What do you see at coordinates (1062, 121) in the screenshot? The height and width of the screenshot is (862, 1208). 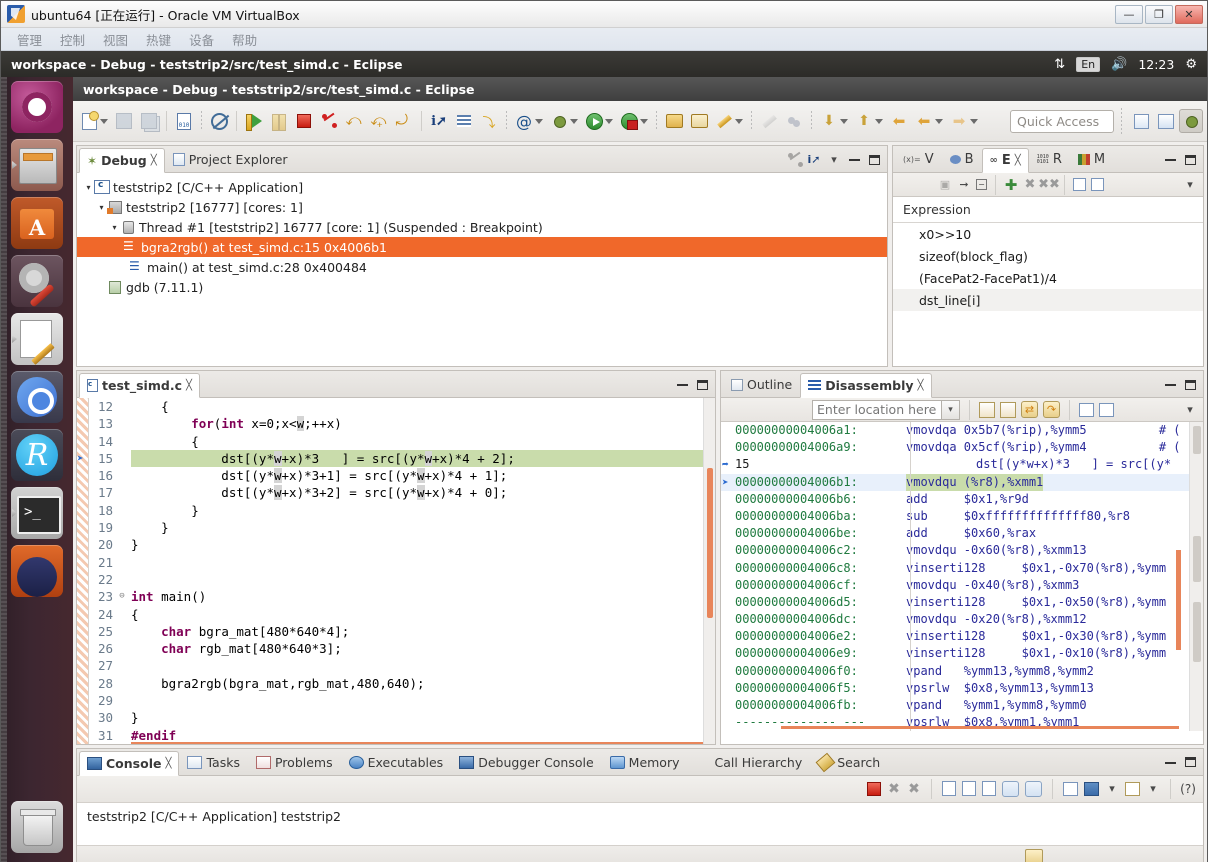 I see `quick-access-input: Quick Access` at bounding box center [1062, 121].